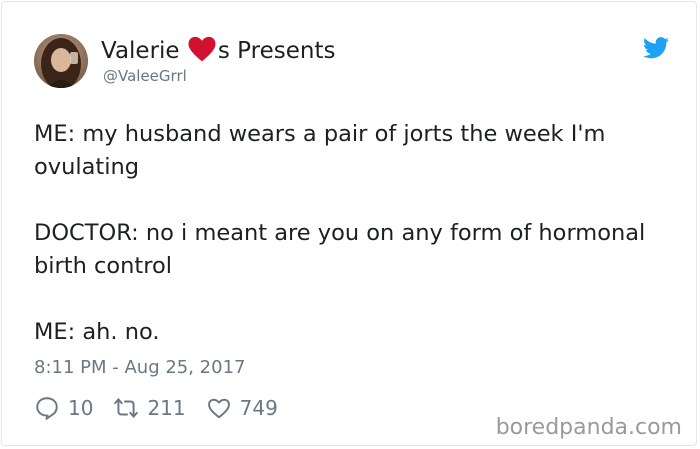 This screenshot has height=449, width=700. What do you see at coordinates (202, 49) in the screenshot?
I see `heart-emoji-icon` at bounding box center [202, 49].